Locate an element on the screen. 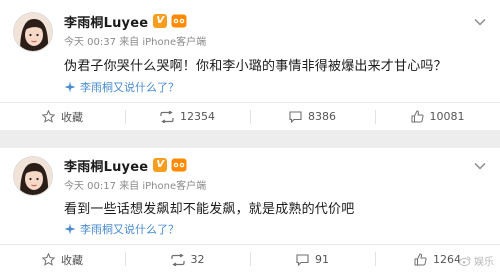 Image resolution: width=500 pixels, height=274 pixels. comment-count: 8386 is located at coordinates (322, 116).